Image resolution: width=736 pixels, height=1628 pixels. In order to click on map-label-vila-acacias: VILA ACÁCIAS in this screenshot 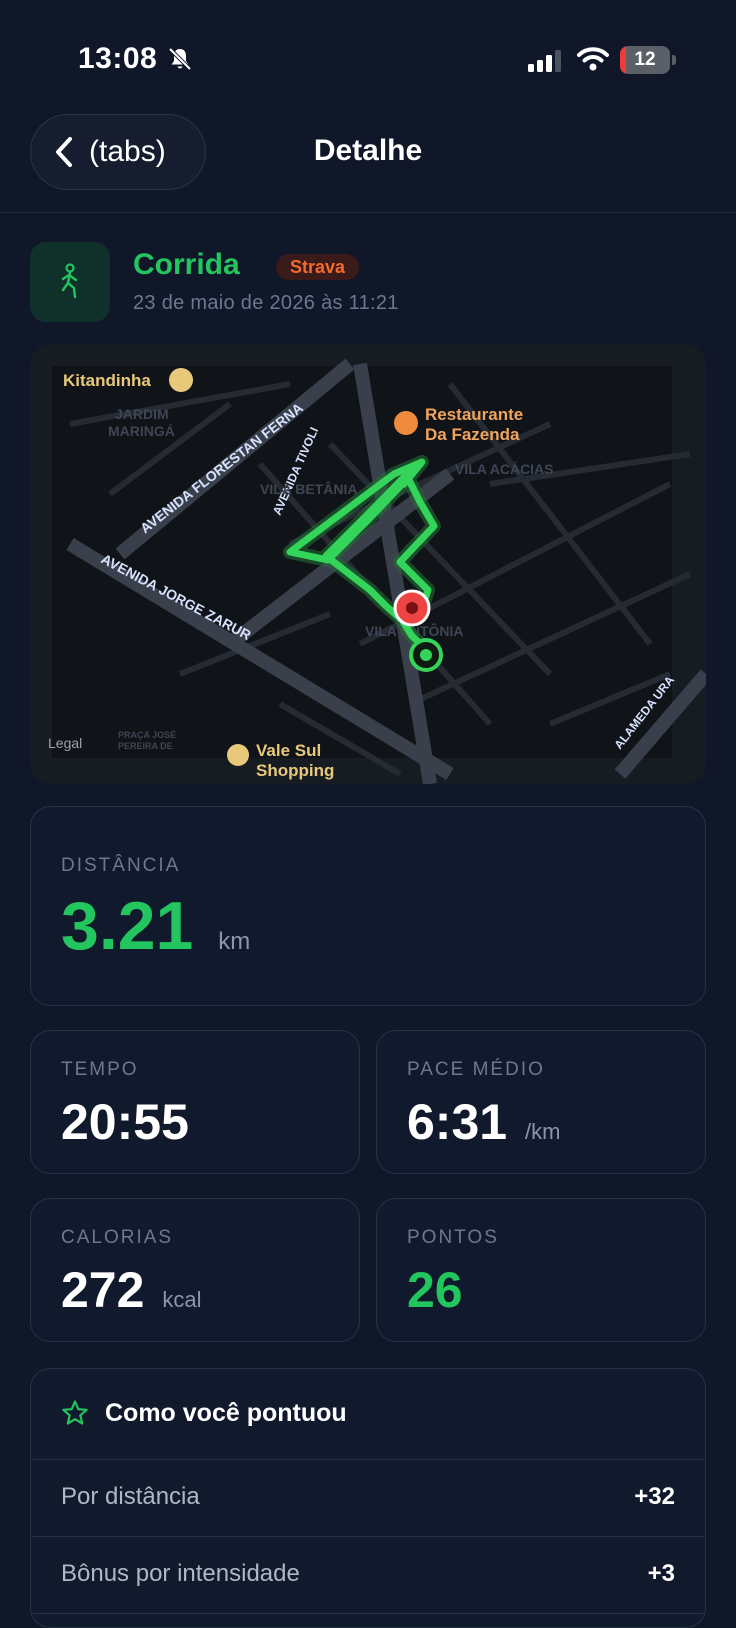, I will do `click(504, 469)`.